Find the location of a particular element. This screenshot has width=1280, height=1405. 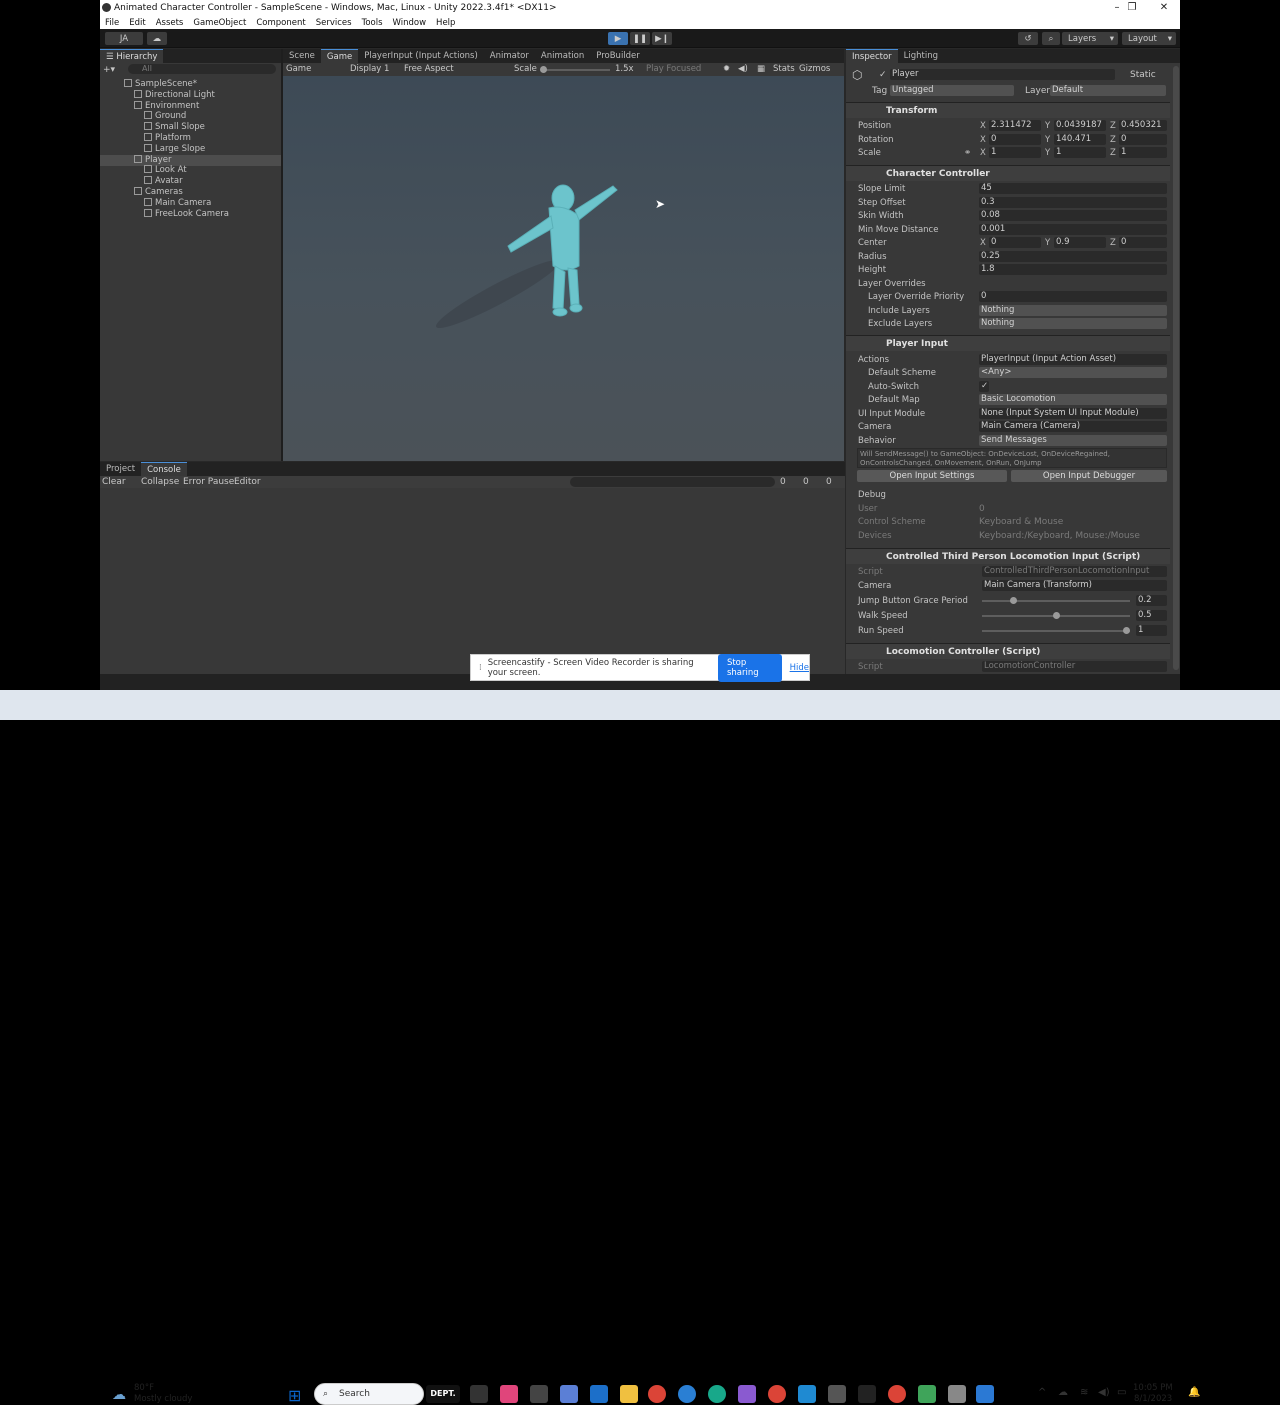

center-z: 0 is located at coordinates (1143, 242).